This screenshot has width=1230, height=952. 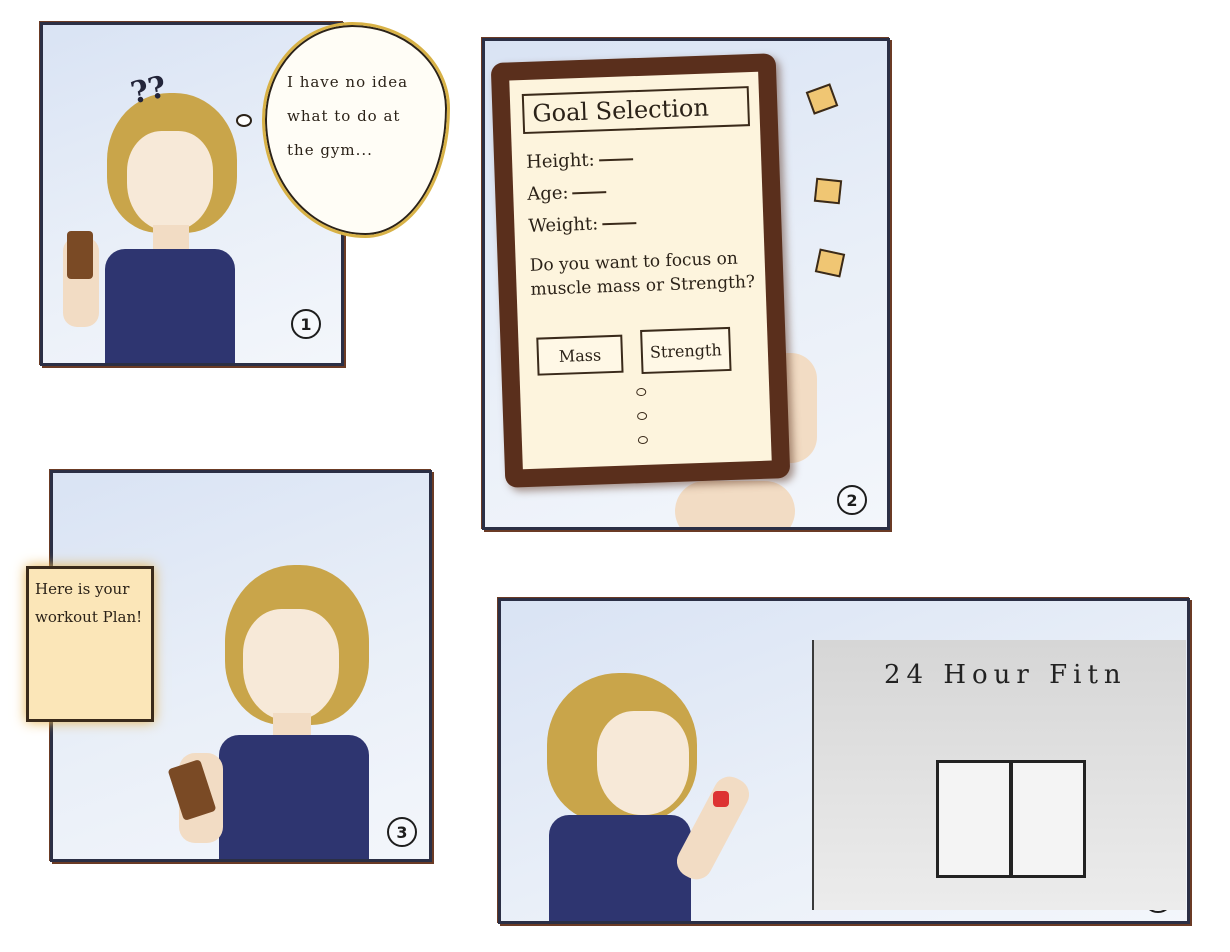 What do you see at coordinates (619, 224) in the screenshot?
I see `weight-input-blank` at bounding box center [619, 224].